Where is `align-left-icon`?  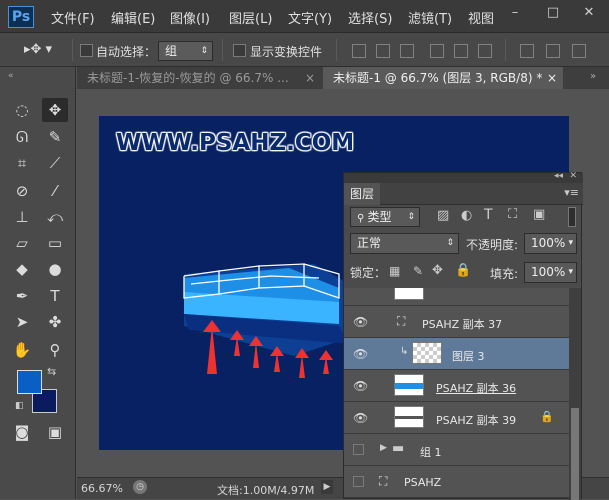 align-left-icon is located at coordinates (437, 51).